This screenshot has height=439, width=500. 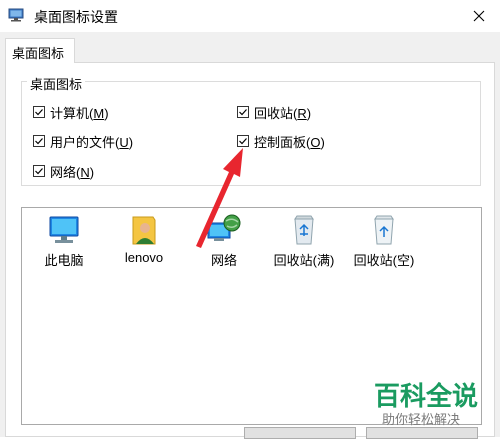 What do you see at coordinates (76, 17) in the screenshot?
I see `window-title: 桌面图标设置` at bounding box center [76, 17].